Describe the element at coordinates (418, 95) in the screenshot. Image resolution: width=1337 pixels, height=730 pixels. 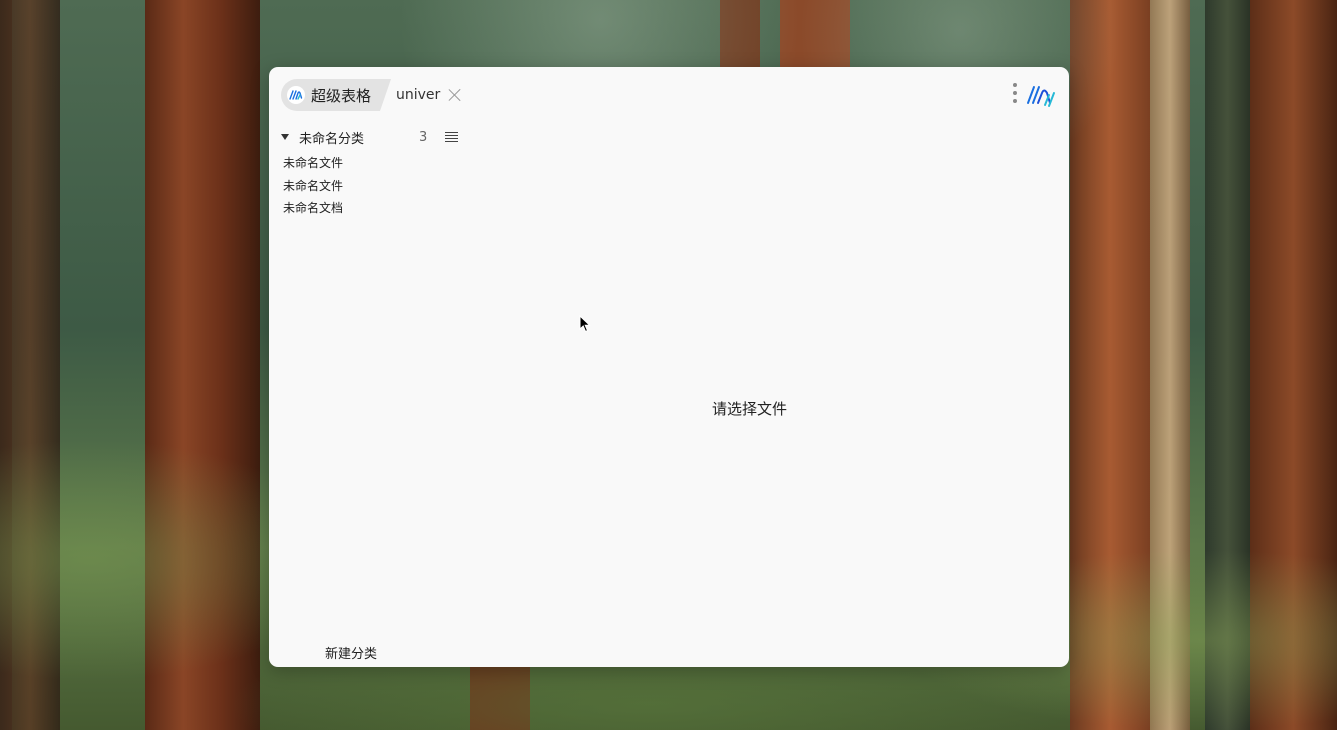
I see `tab-label: univer` at that location.